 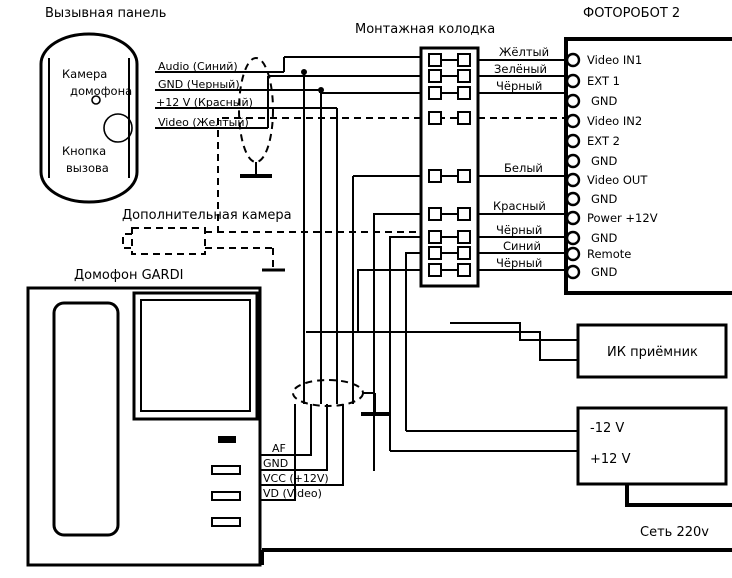 What do you see at coordinates (604, 161) in the screenshot?
I see `pin-label-gnd-2: GND` at bounding box center [604, 161].